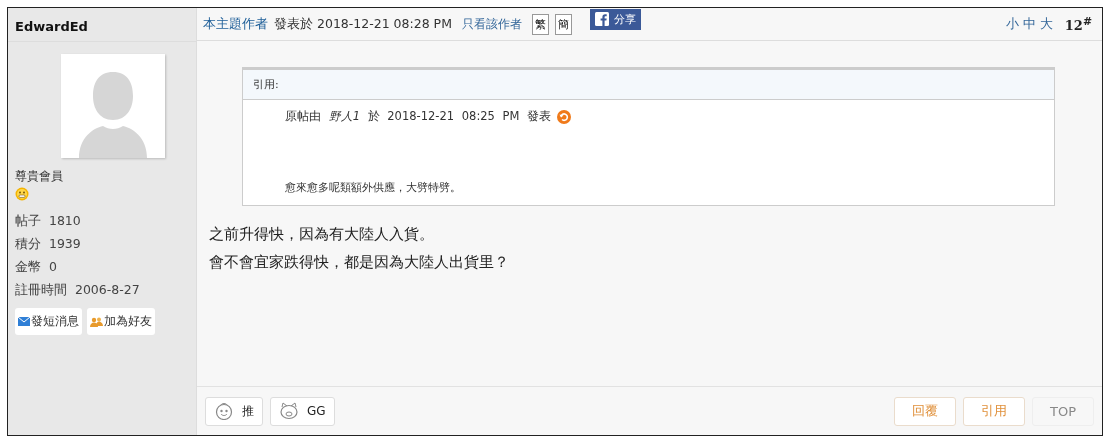 The height and width of the screenshot is (442, 1112). Describe the element at coordinates (601, 19) in the screenshot. I see `f-letter-icon` at that location.